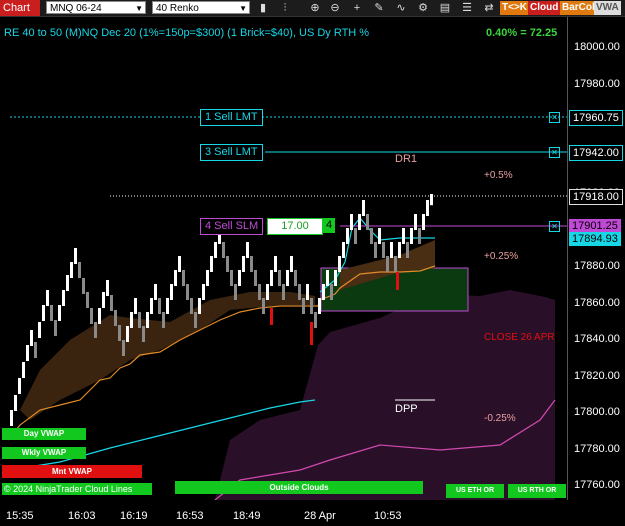  What do you see at coordinates (44, 434) in the screenshot?
I see `day-vwap-button: Day VWAP` at bounding box center [44, 434].